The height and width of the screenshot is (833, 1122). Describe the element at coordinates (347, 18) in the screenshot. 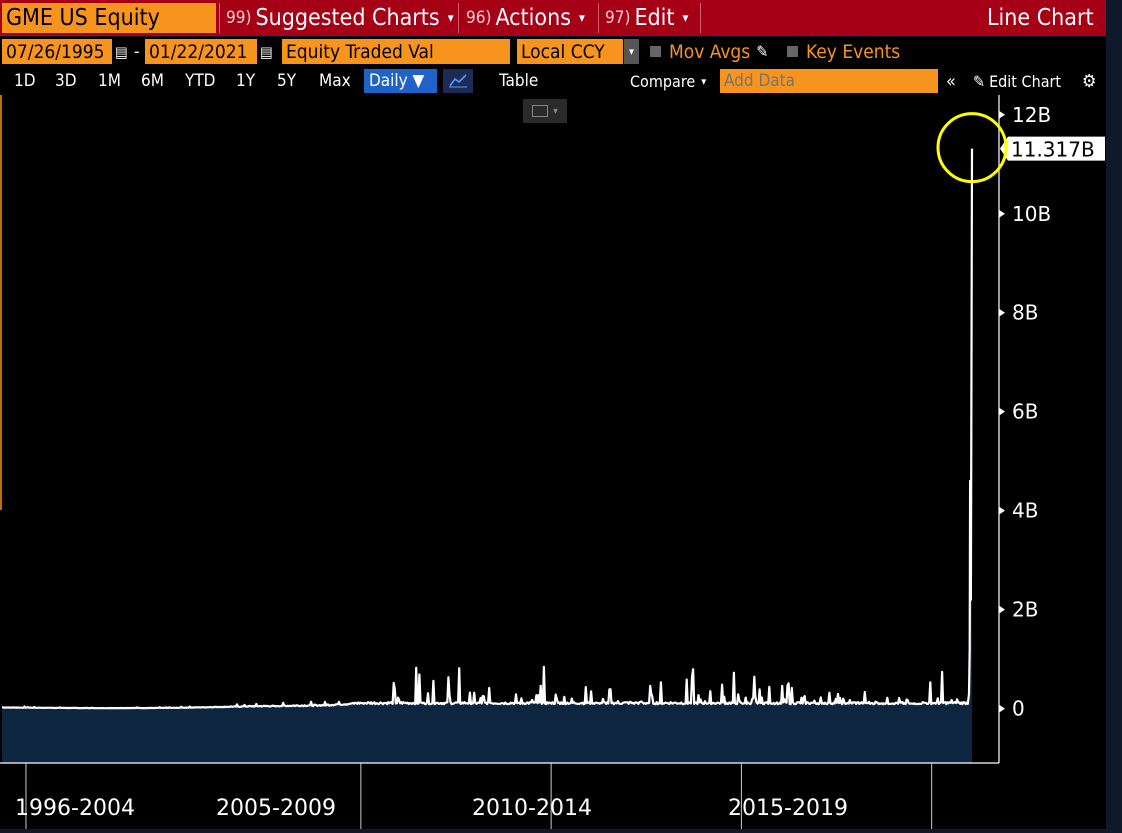

I see `menu-label: Suggested Charts` at that location.